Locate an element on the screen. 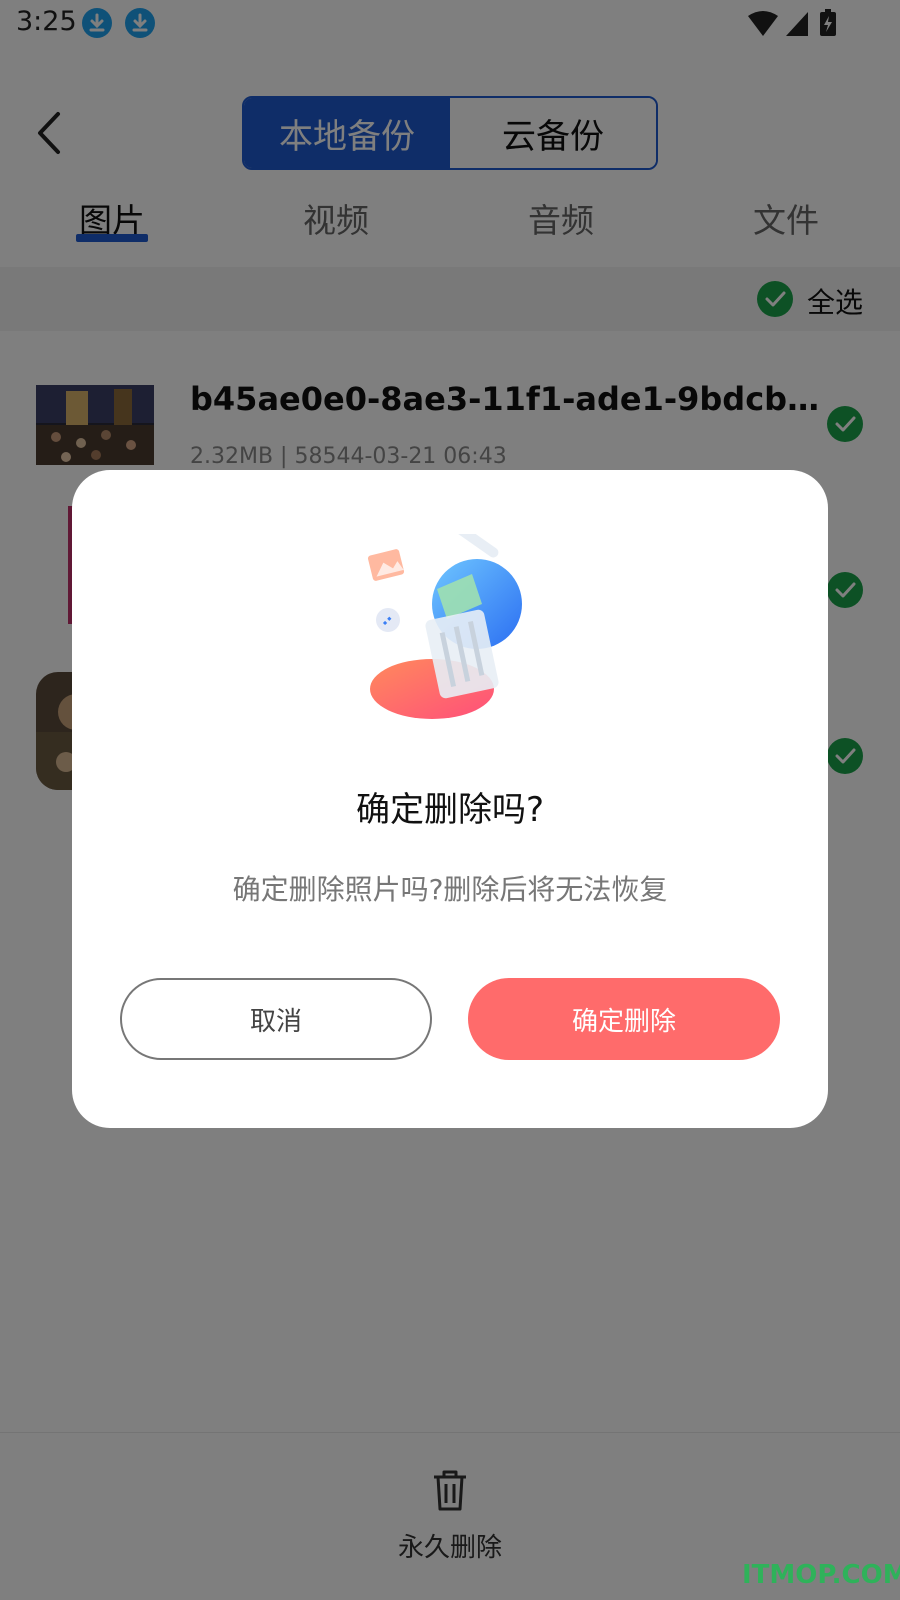 This screenshot has width=900, height=1600. cancel-button: 取消 is located at coordinates (276, 1019).